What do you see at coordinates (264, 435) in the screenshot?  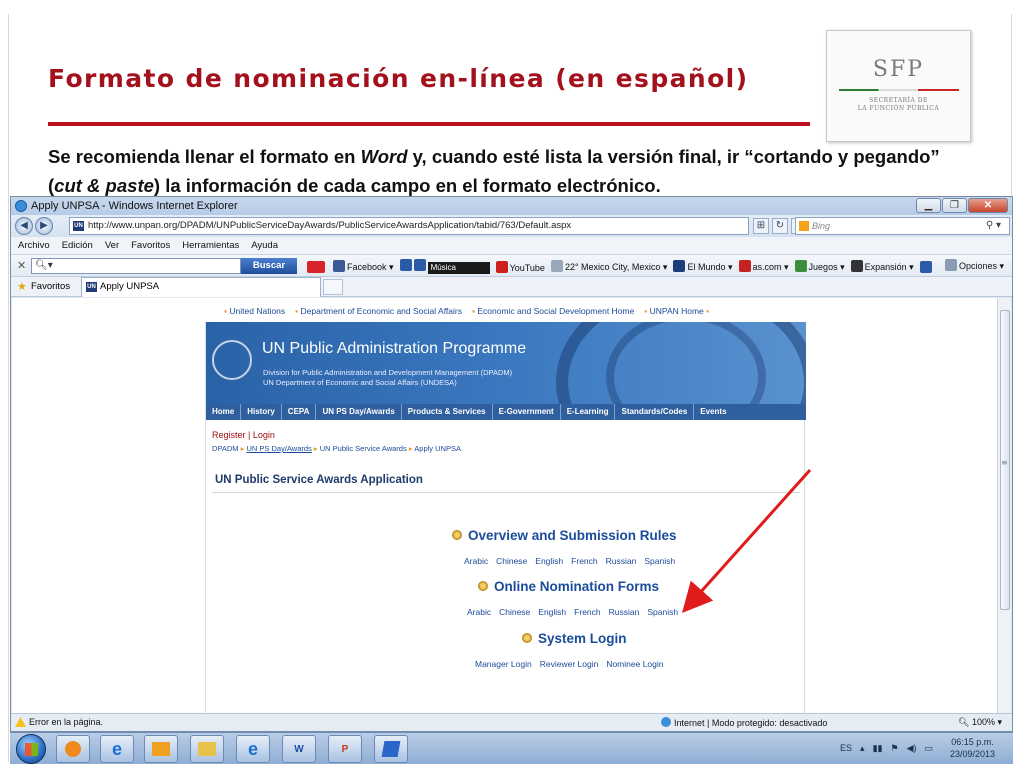 I see `login-link: Login` at bounding box center [264, 435].